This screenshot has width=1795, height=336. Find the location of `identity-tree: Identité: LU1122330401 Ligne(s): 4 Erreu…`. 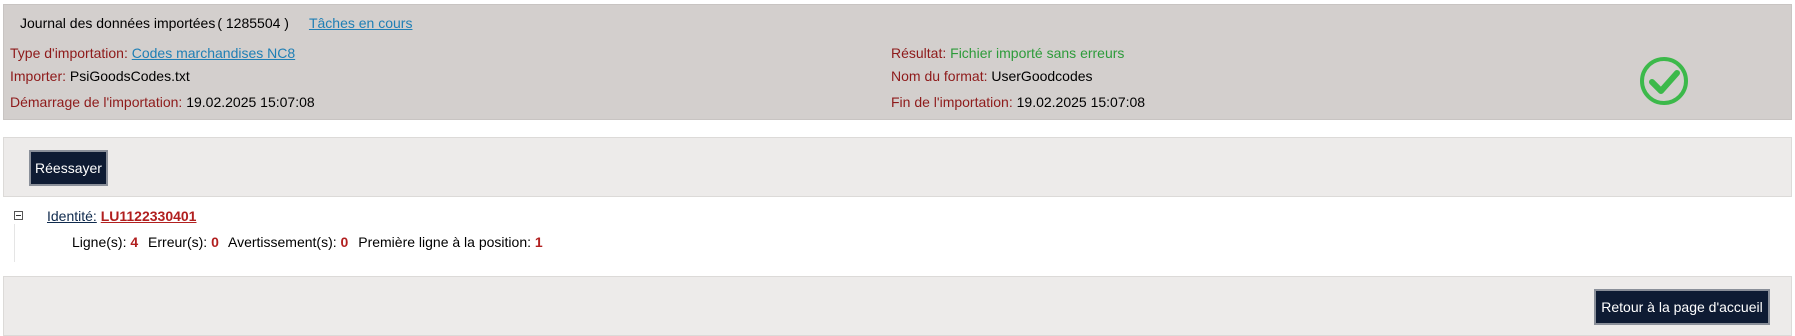

identity-tree: Identité: LU1122330401 Ligne(s): 4 Erreu… is located at coordinates (314, 235).